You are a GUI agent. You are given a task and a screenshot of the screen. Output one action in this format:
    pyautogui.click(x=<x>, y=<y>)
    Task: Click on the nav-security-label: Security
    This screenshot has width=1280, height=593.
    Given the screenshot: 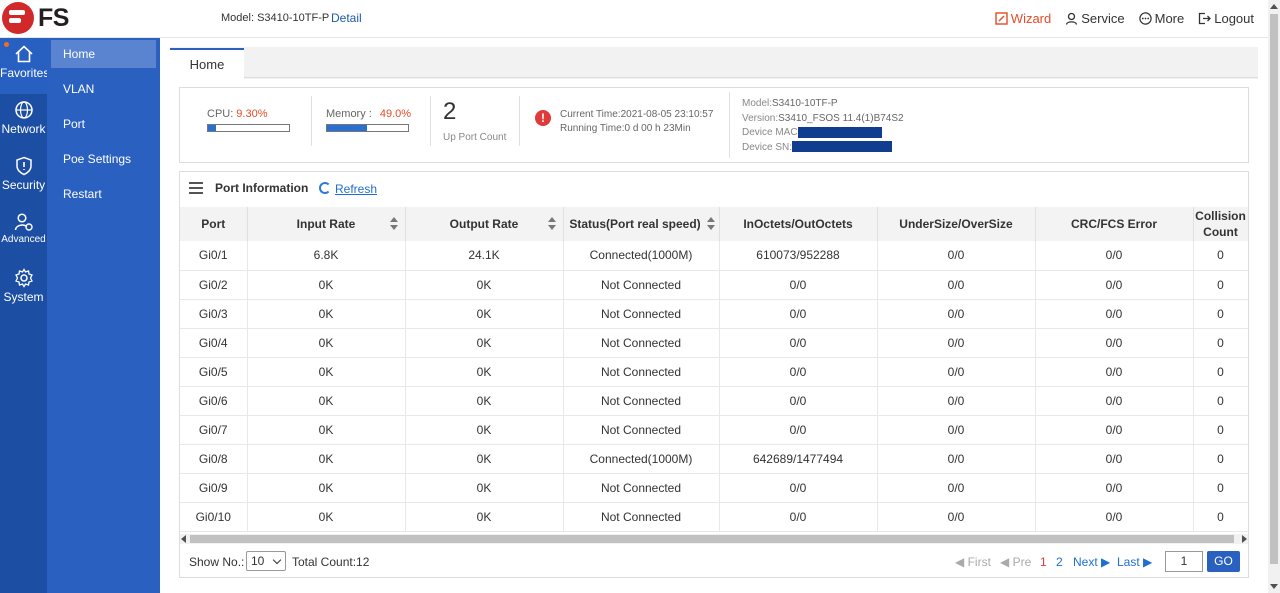 What is the action you would take?
    pyautogui.click(x=23, y=185)
    